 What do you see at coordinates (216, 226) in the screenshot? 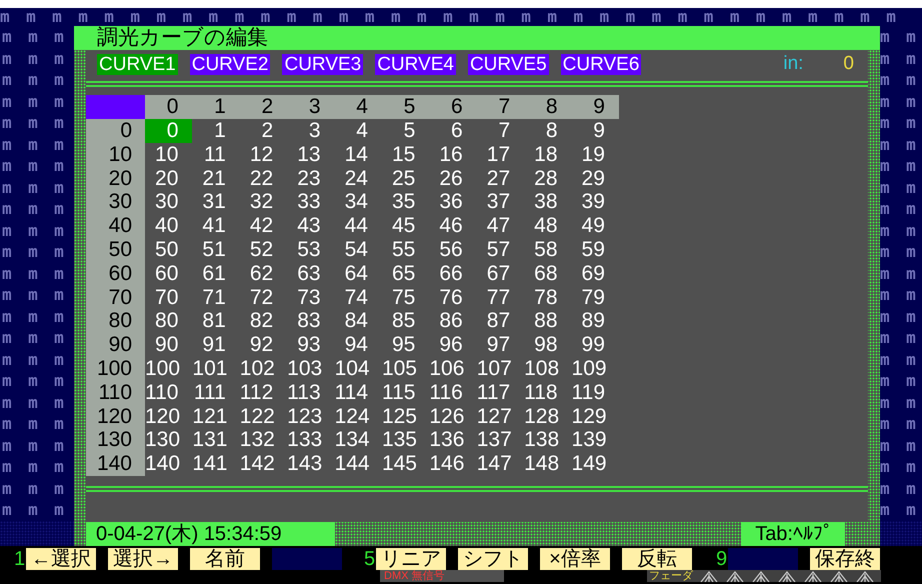
I see `table-cell: 41` at bounding box center [216, 226].